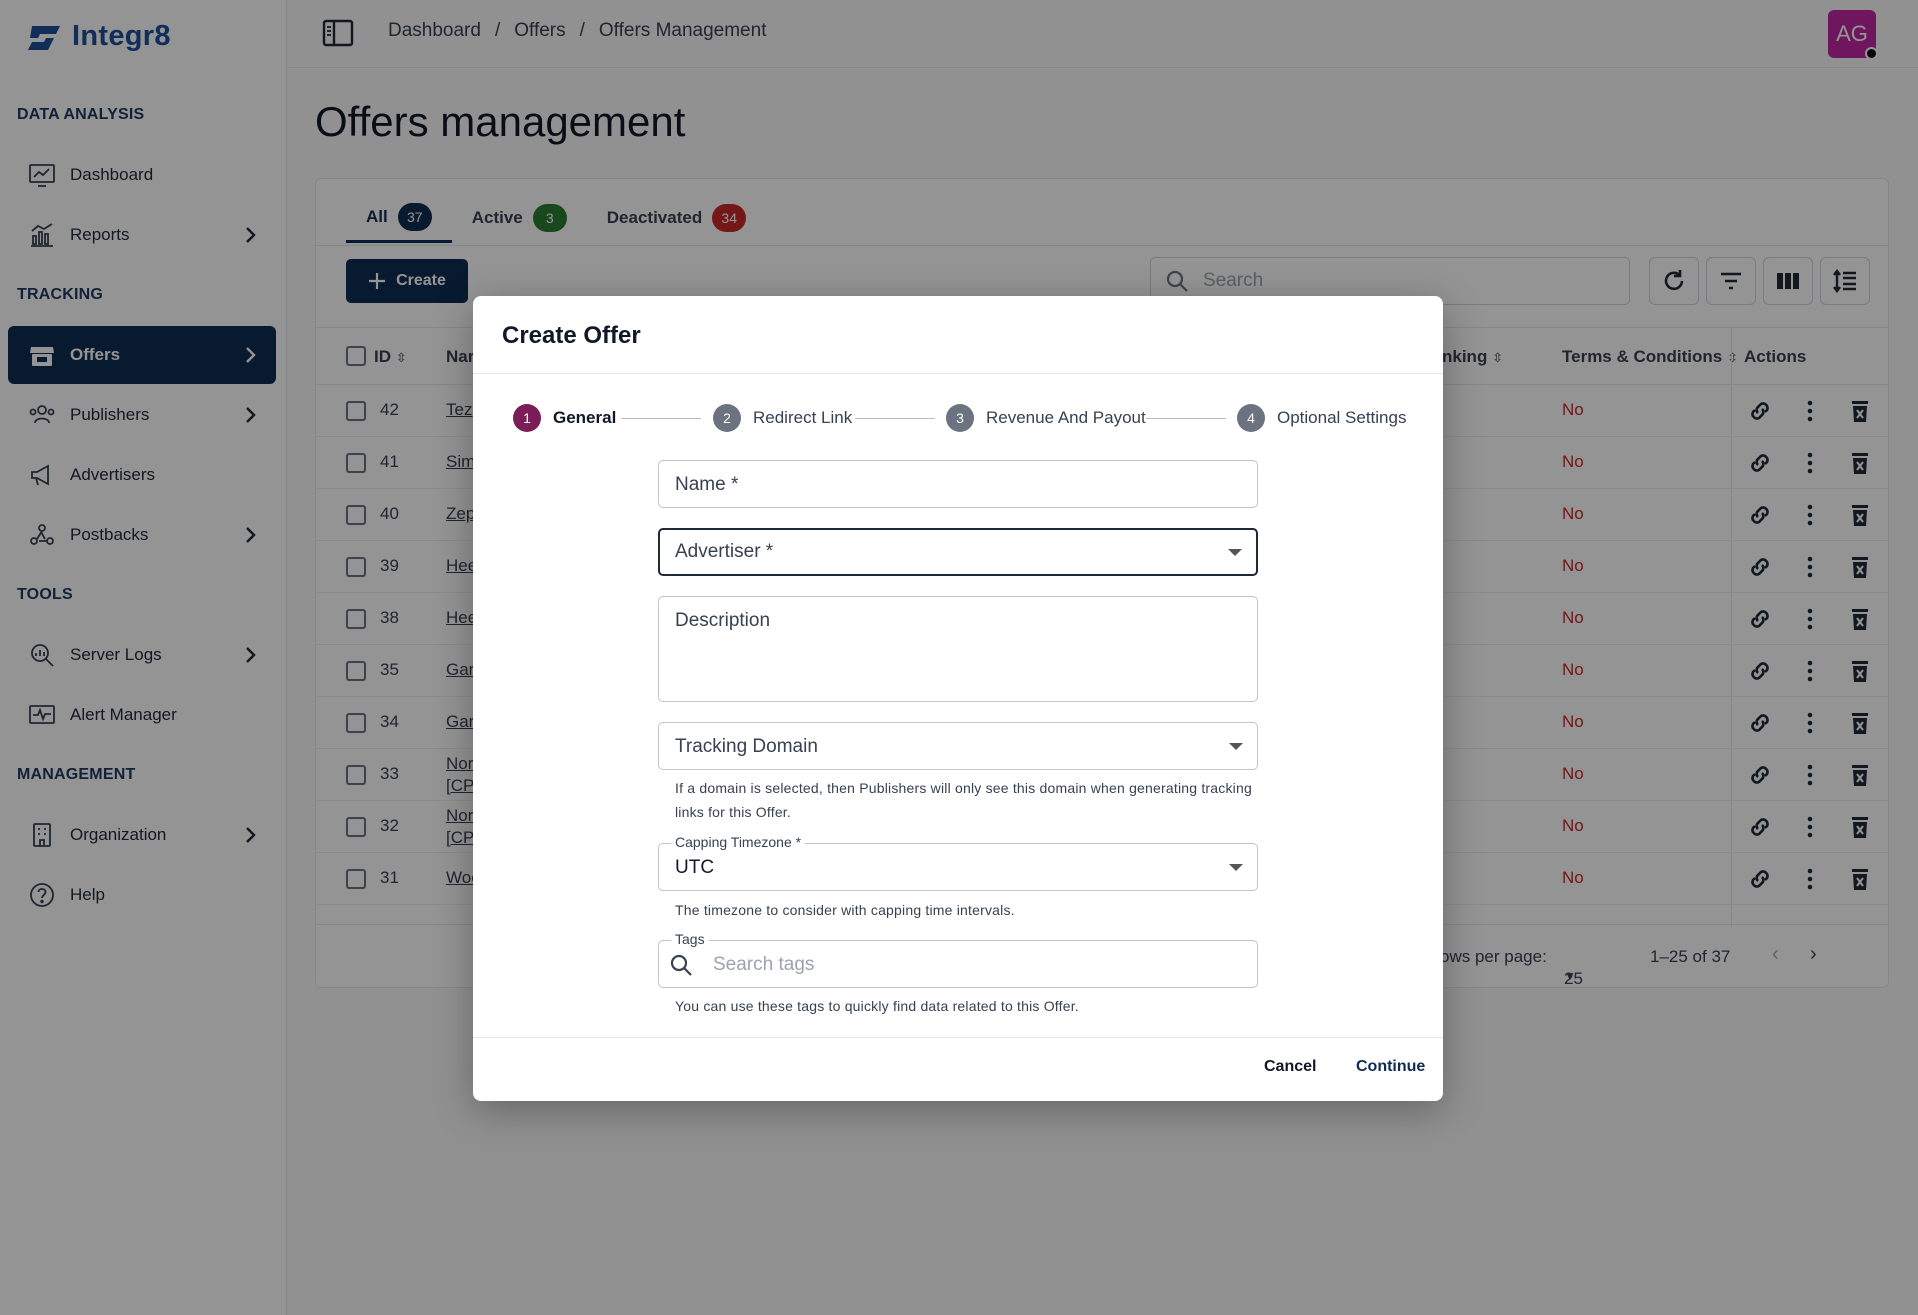  What do you see at coordinates (1290, 1067) in the screenshot?
I see `cancel-button: Cancel` at bounding box center [1290, 1067].